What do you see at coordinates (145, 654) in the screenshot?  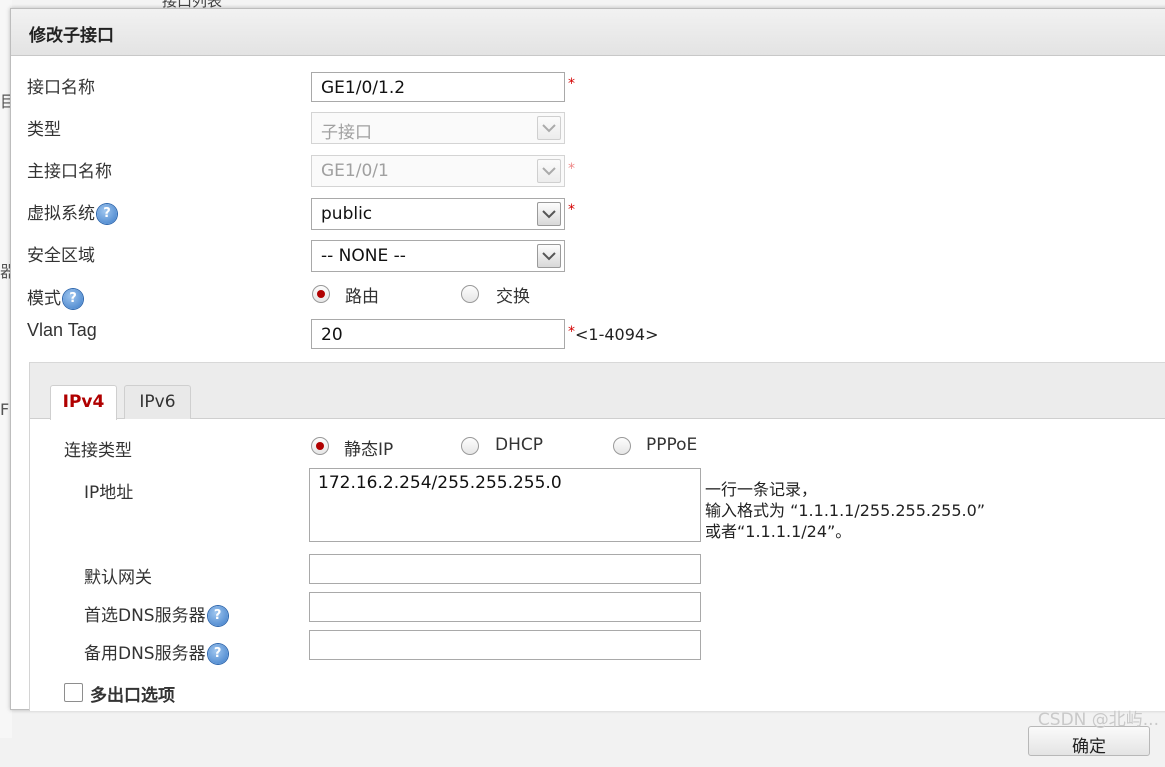 I see `secondary-dns-label-text: 备用DNS服务器` at bounding box center [145, 654].